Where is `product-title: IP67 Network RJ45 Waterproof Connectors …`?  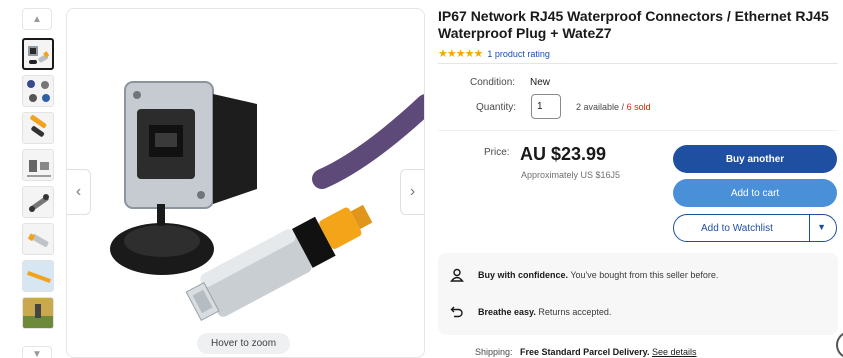 product-title: IP67 Network RJ45 Waterproof Connectors … is located at coordinates (633, 24).